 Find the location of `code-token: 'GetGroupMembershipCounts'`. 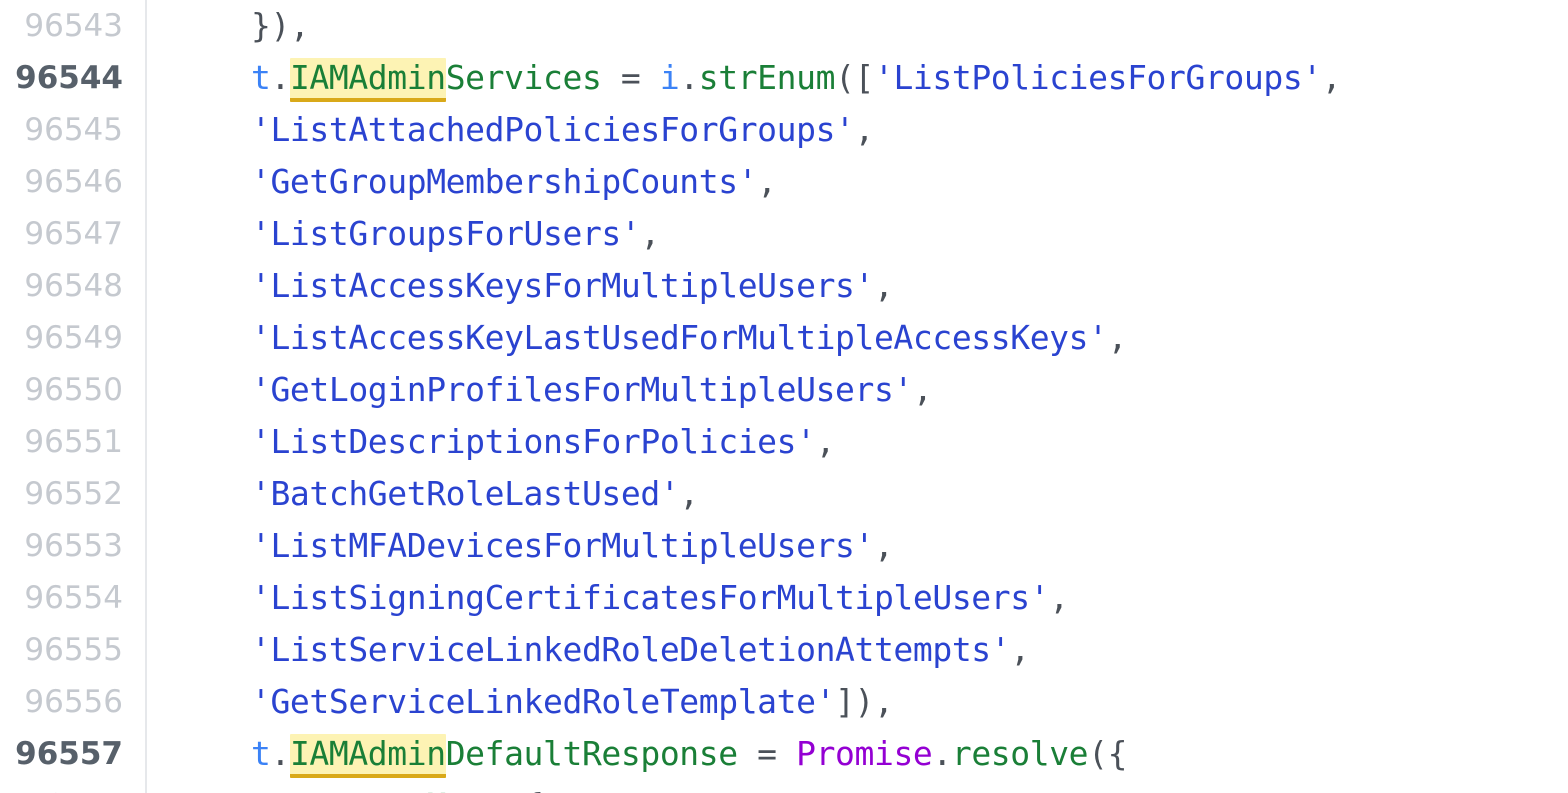

code-token: 'GetGroupMembershipCounts' is located at coordinates (504, 181).